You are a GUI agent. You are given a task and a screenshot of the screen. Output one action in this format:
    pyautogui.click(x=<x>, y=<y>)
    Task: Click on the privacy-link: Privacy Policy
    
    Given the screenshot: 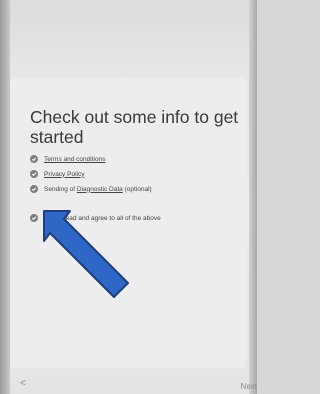 What is the action you would take?
    pyautogui.click(x=64, y=174)
    